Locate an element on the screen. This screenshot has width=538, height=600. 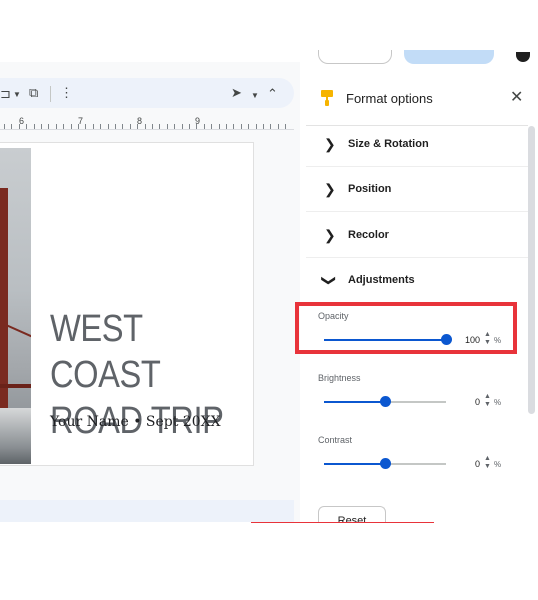
dropdown-arrow-icon: ▼ is located at coordinates (17, 94).